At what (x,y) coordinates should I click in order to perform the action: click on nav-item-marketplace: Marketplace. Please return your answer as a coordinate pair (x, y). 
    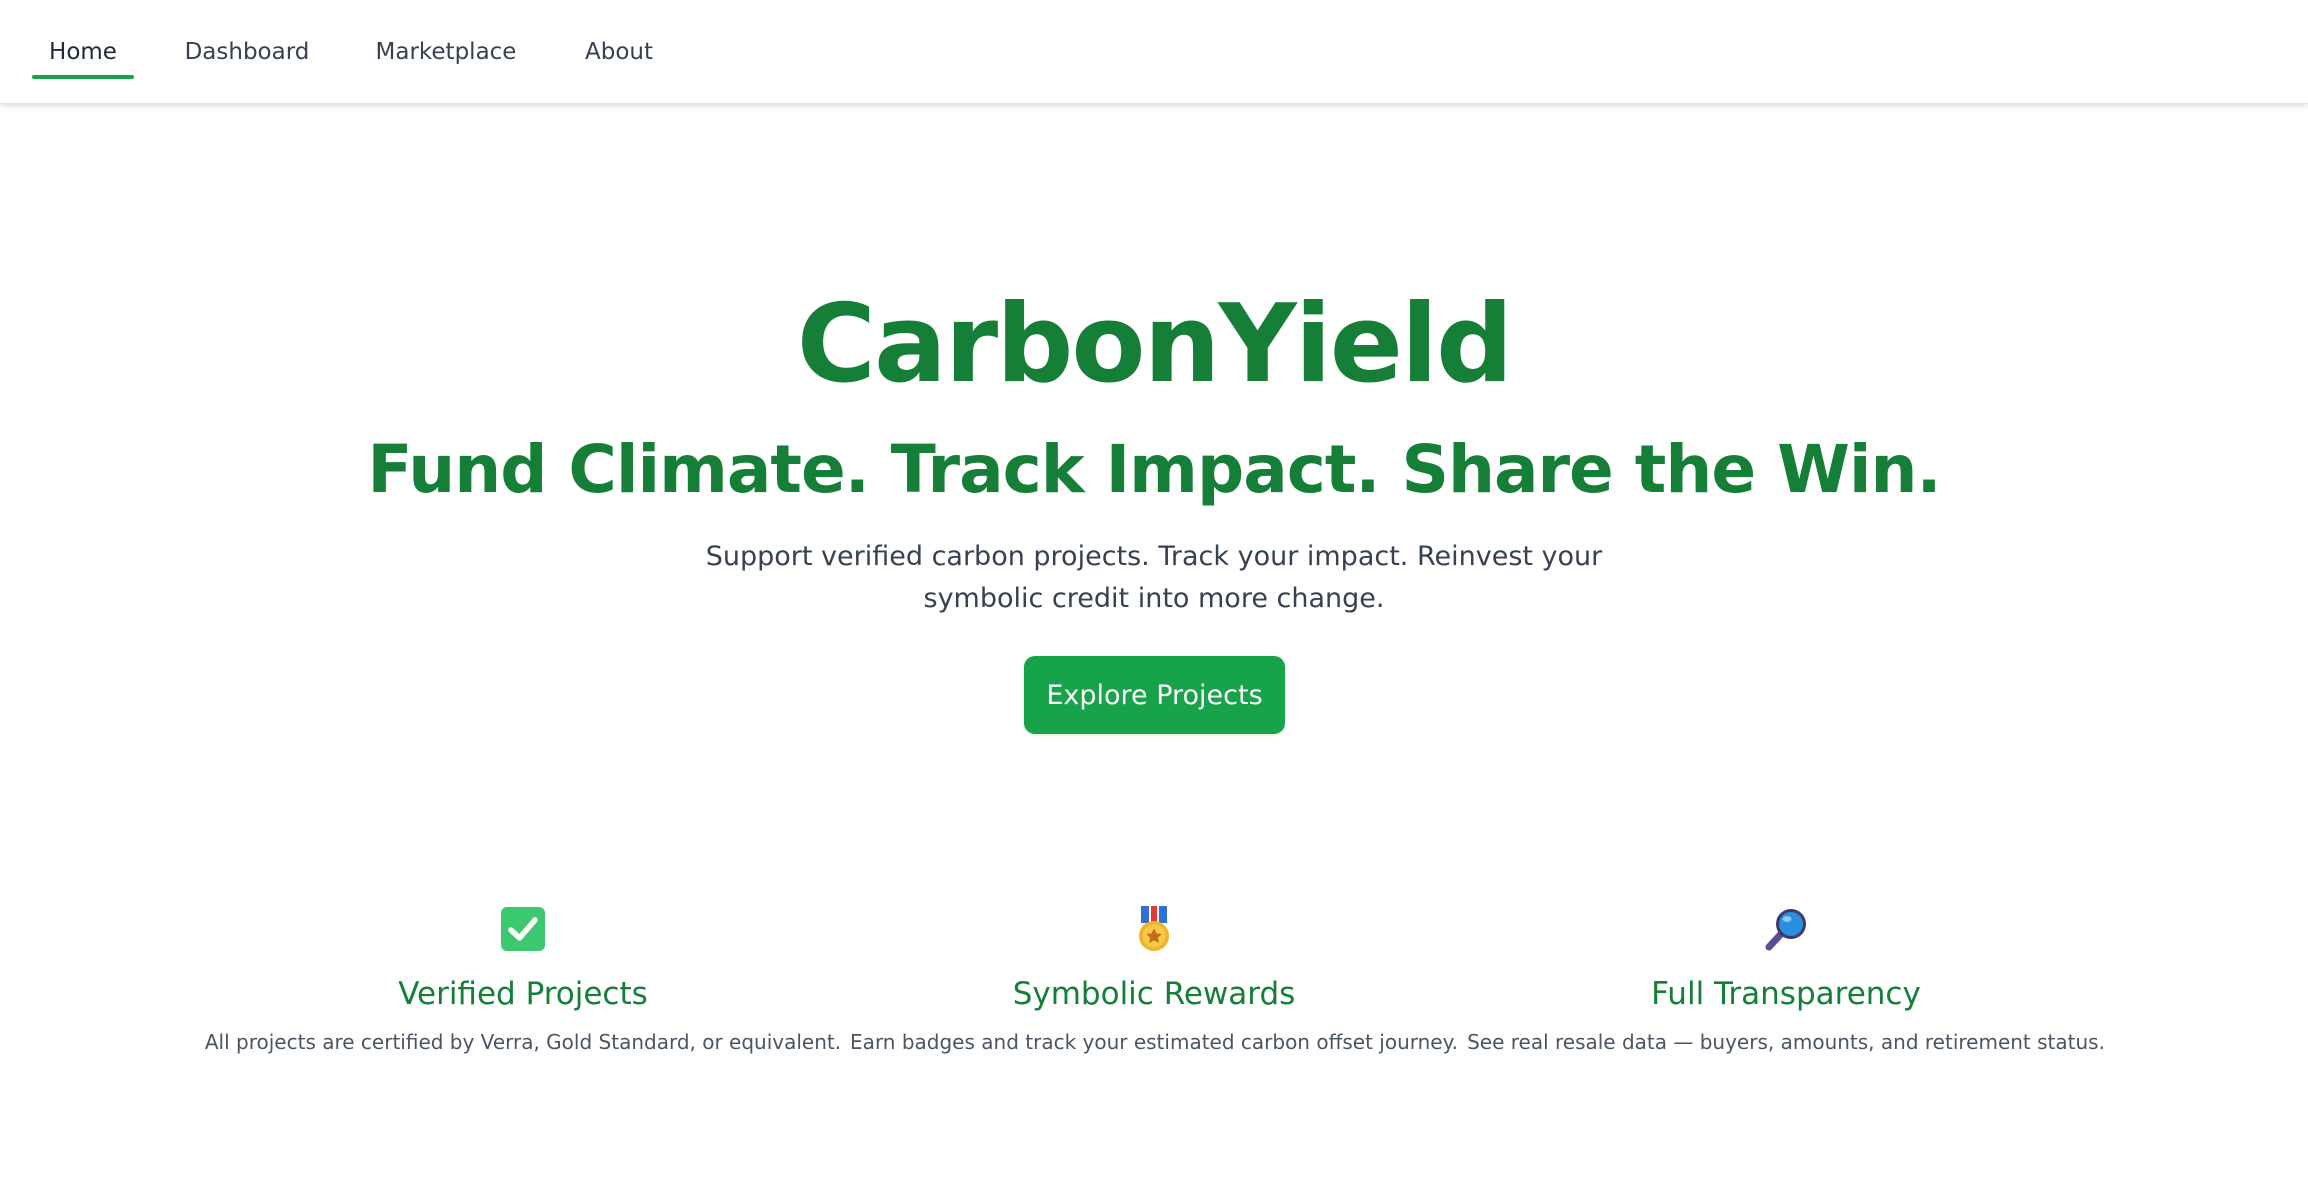
    Looking at the image, I should click on (446, 52).